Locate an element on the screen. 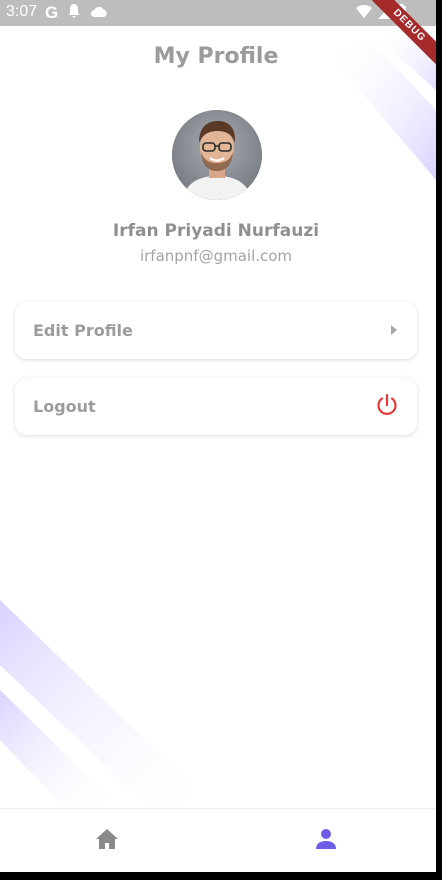 This screenshot has height=880, width=442. chevron-right-icon is located at coordinates (394, 330).